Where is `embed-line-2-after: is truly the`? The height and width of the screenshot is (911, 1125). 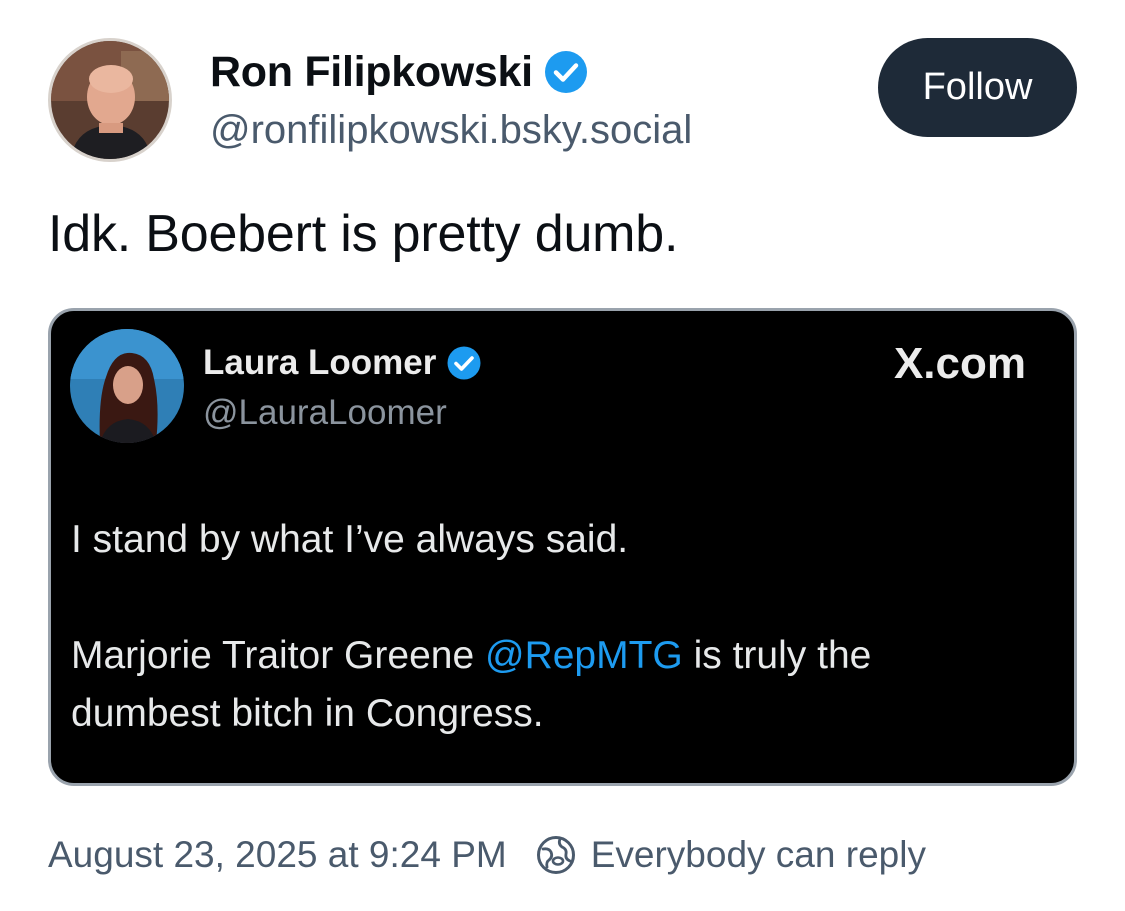 embed-line-2-after: is truly the is located at coordinates (777, 655).